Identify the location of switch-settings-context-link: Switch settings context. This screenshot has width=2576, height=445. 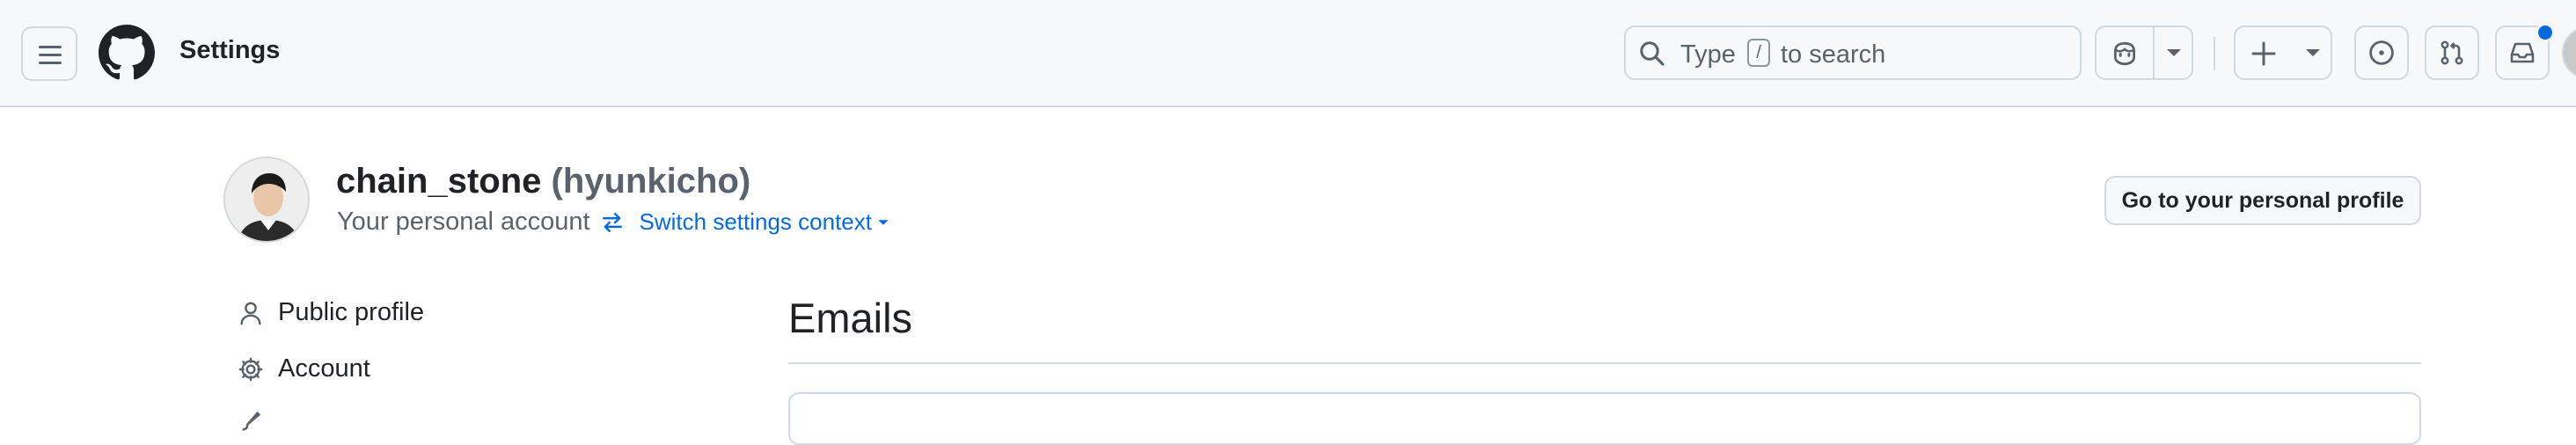
(745, 222).